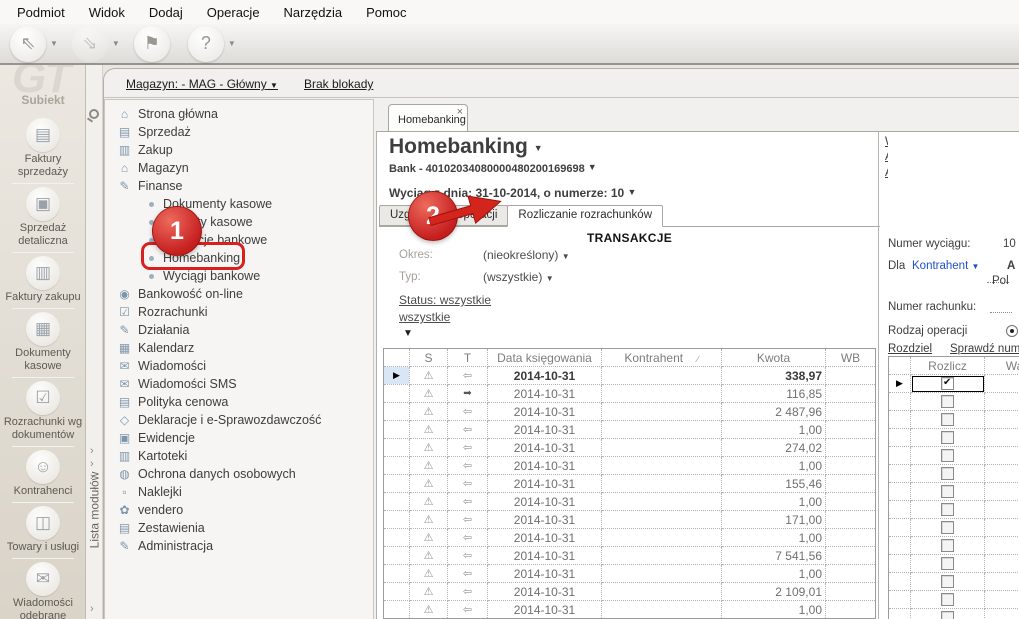 This screenshot has width=1019, height=619. What do you see at coordinates (42, 218) in the screenshot?
I see `sidebar-module-2: ▣ Sprzedaż detaliczna` at bounding box center [42, 218].